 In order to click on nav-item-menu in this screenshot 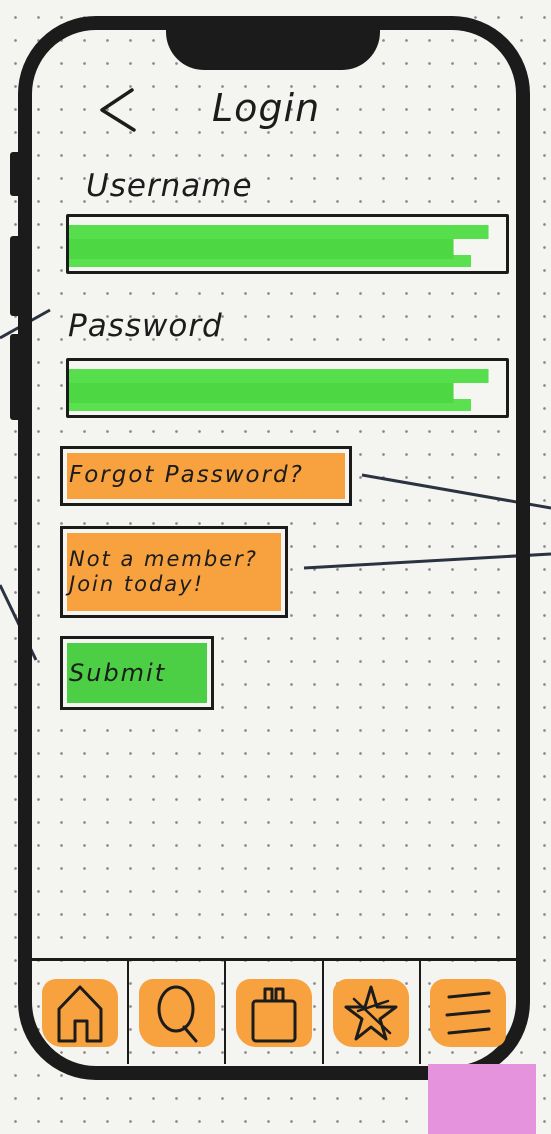, I will do `click(468, 1012)`.